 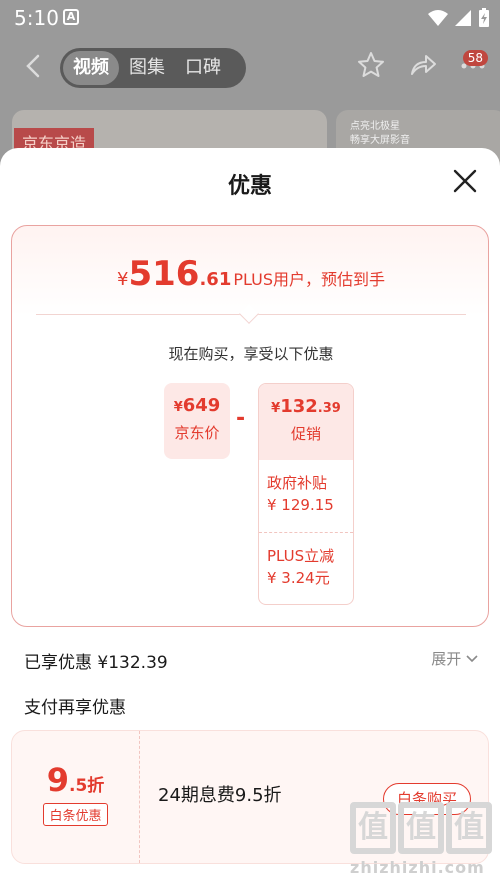 What do you see at coordinates (215, 279) in the screenshot?
I see `estimate-decimal: .61` at bounding box center [215, 279].